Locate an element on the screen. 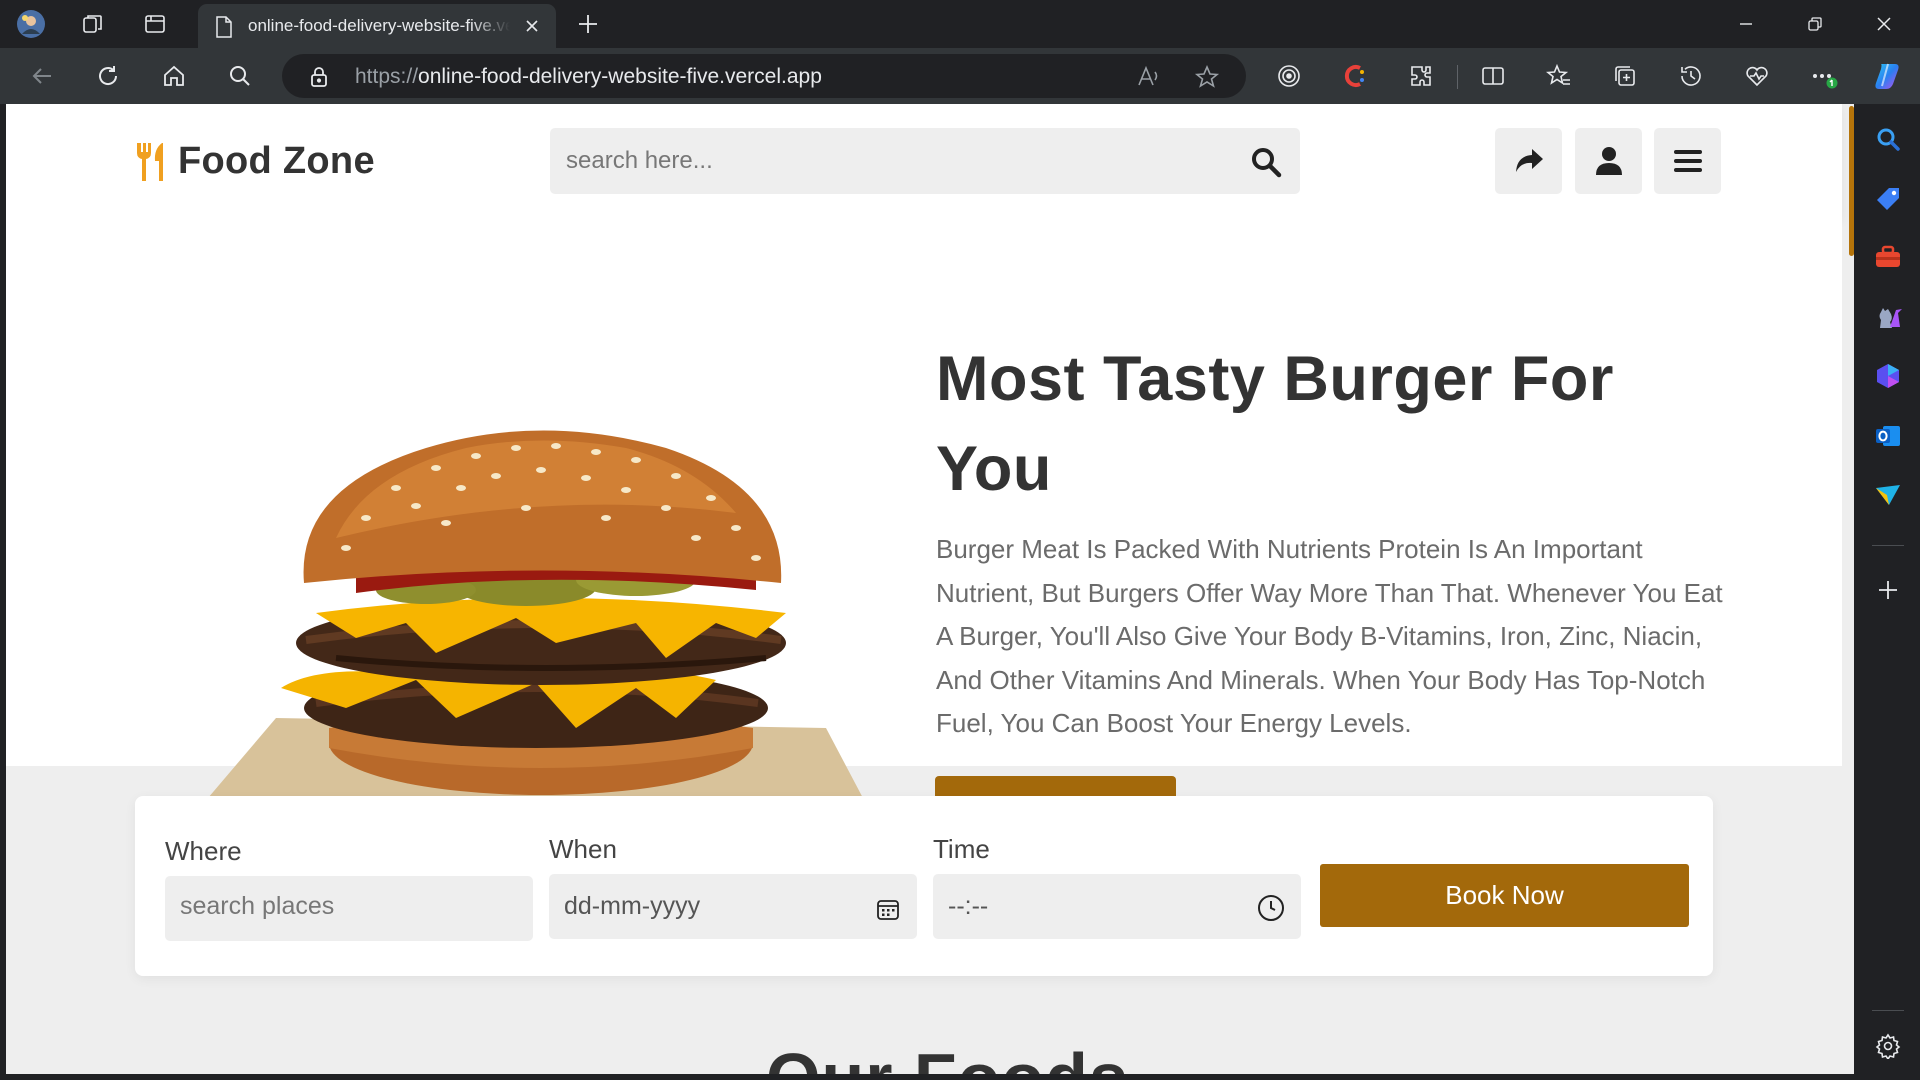 Image resolution: width=1920 pixels, height=1080 pixels. lock-icon is located at coordinates (319, 77).